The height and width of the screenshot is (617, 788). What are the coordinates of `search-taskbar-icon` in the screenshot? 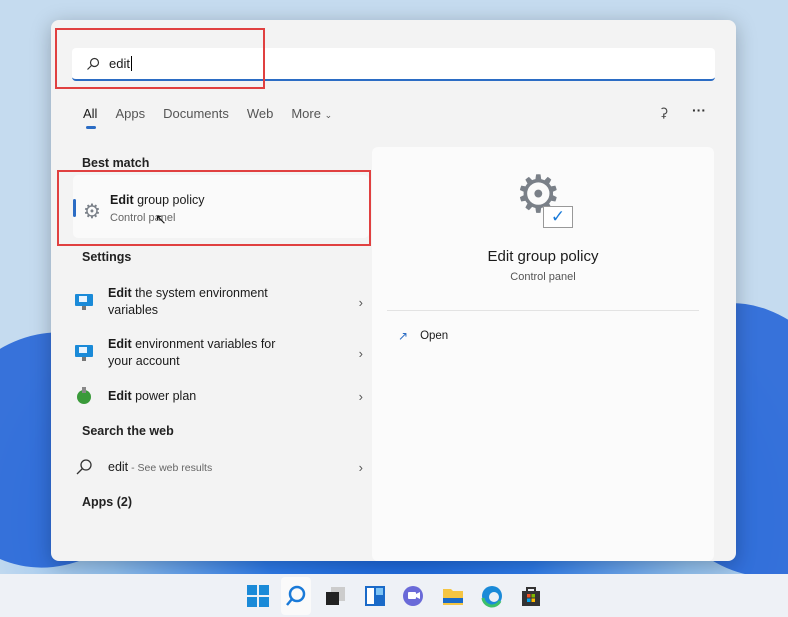 It's located at (296, 596).